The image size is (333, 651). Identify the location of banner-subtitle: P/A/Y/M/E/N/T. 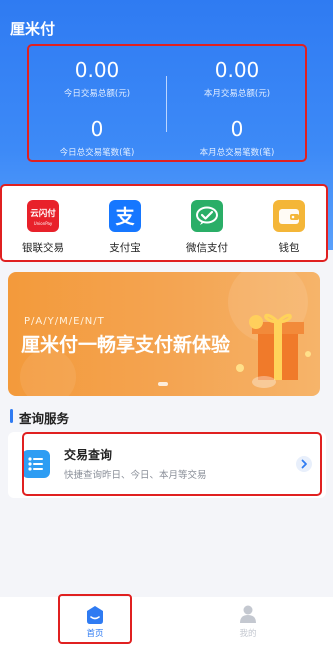
(64, 321).